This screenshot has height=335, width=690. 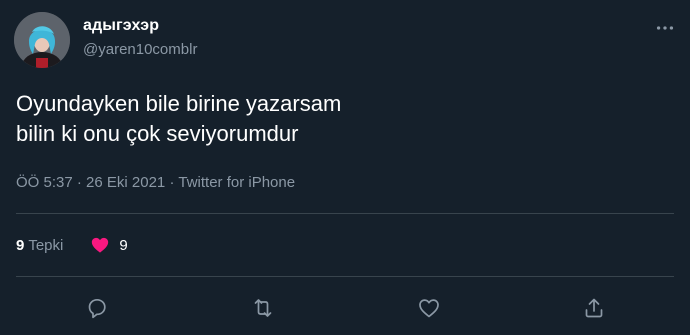 I want to click on share-button, so click(x=594, y=308).